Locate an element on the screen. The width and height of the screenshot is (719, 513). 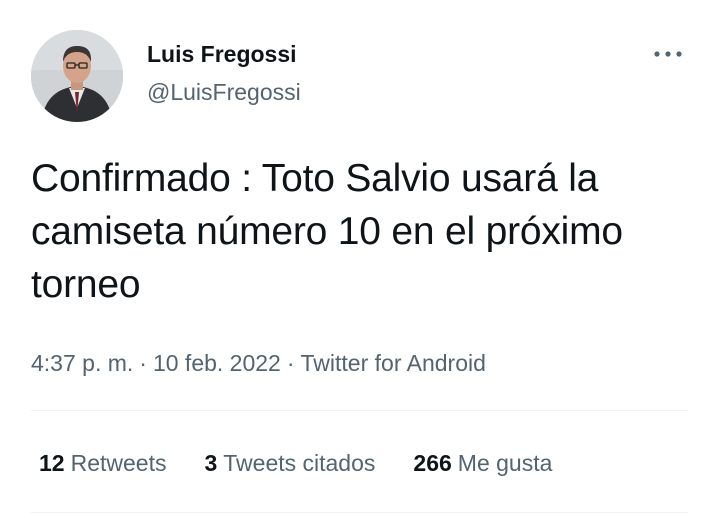
tweet-timestamp: 4:37 p. m. · 10 feb. 2022 is located at coordinates (156, 363).